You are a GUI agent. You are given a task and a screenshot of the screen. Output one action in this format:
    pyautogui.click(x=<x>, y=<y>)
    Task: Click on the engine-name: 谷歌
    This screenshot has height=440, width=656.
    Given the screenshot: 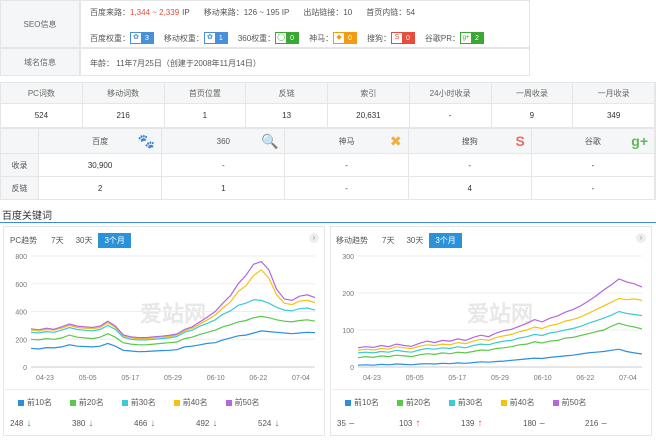 What is the action you would take?
    pyautogui.click(x=592, y=141)
    